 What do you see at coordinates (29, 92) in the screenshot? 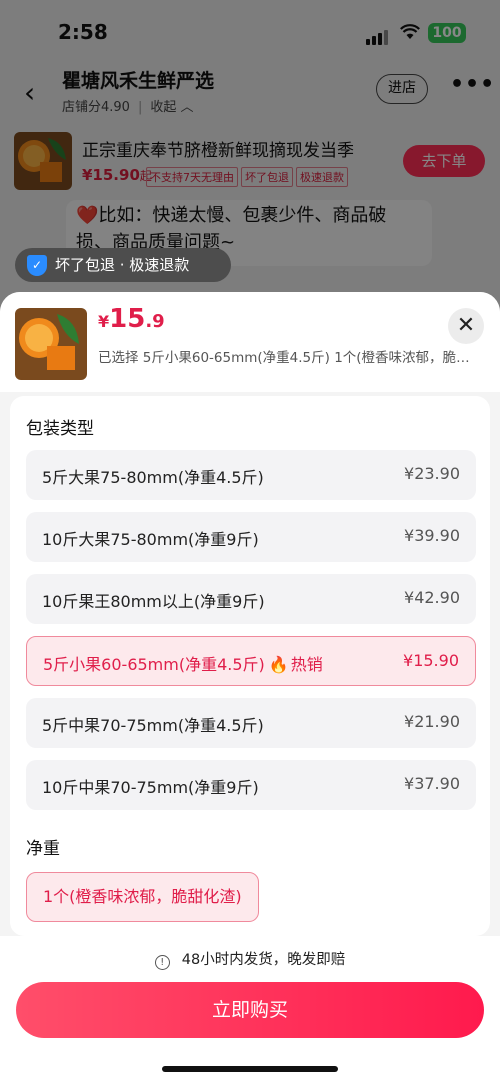
I see `back-icon: ‹` at bounding box center [29, 92].